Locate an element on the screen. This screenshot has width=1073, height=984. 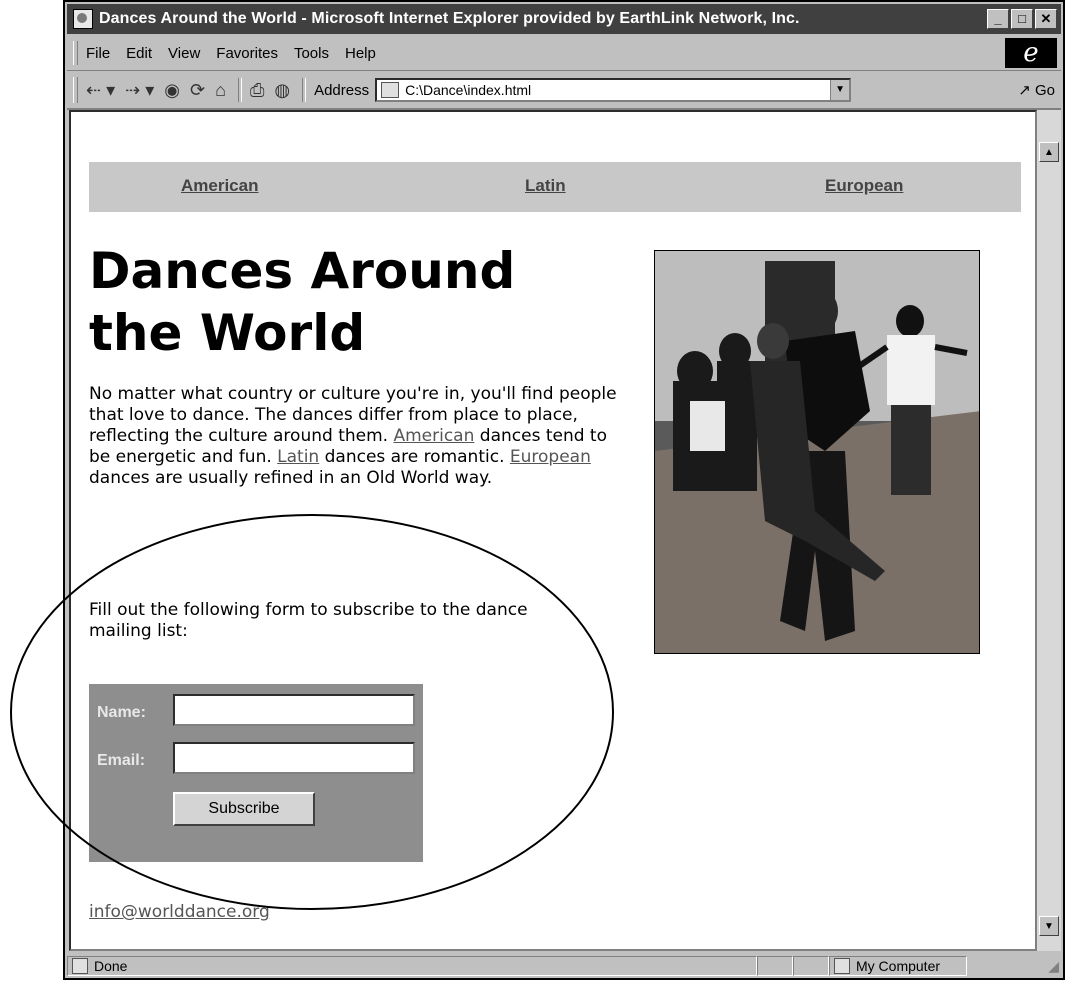
go-arrow-icon: ↗ is located at coordinates (1024, 90).